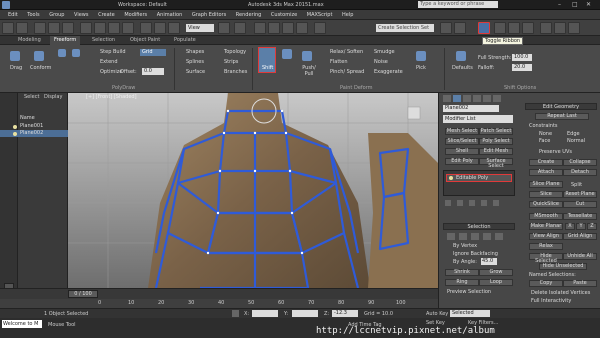  What do you see at coordinates (346, 52) in the screenshot?
I see `relax-soften-button: Relax/ Soften` at bounding box center [346, 52].